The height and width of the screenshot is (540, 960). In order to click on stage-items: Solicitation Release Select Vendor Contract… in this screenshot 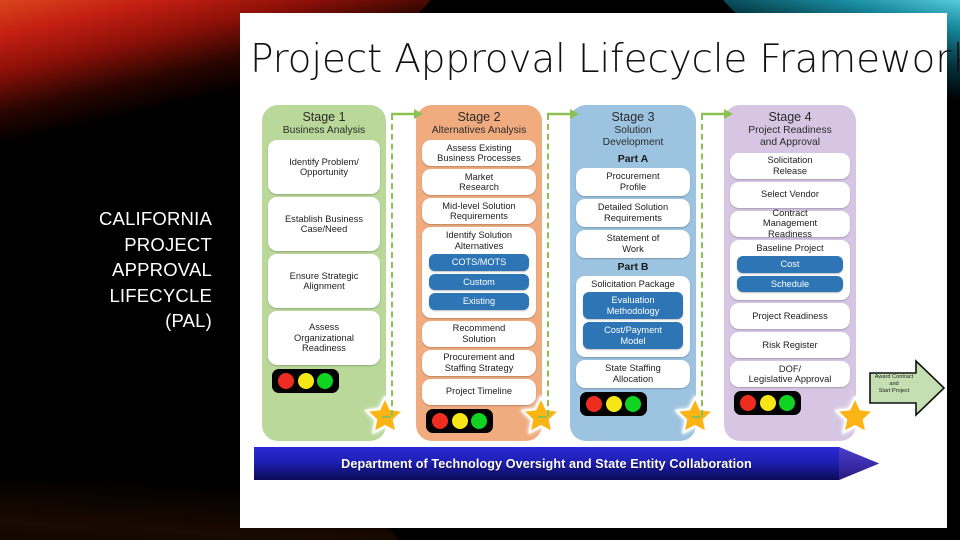, I will do `click(790, 270)`.